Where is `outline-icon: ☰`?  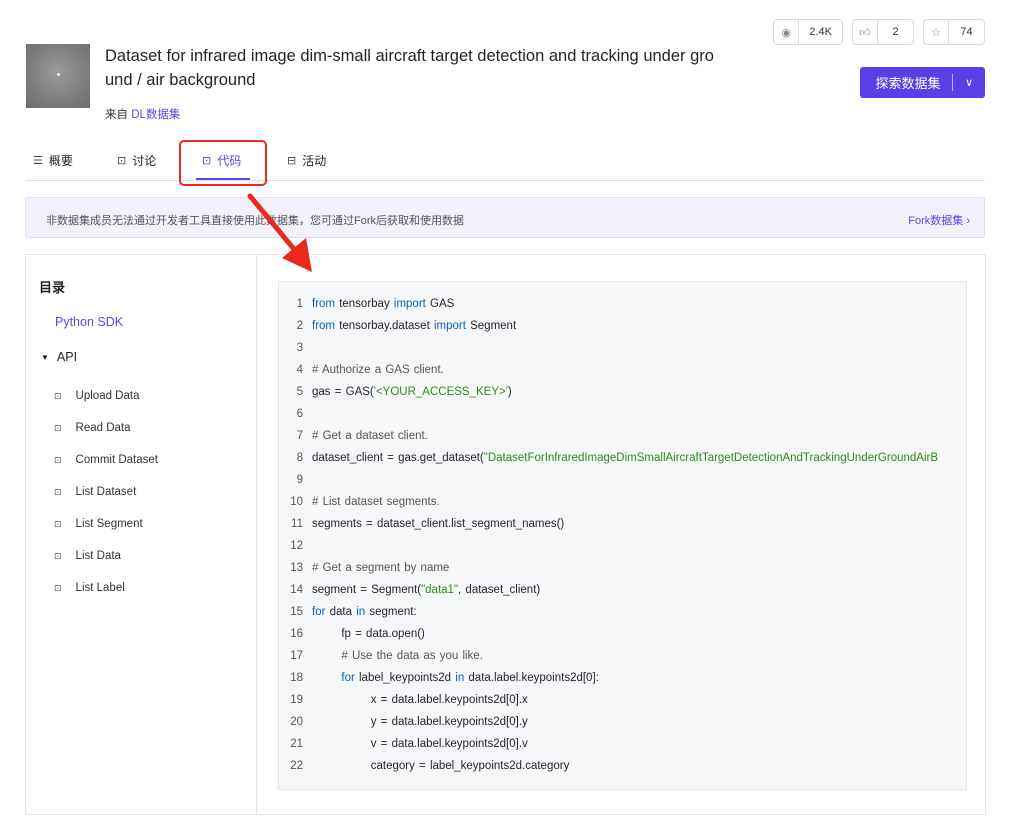 outline-icon: ☰ is located at coordinates (38, 161).